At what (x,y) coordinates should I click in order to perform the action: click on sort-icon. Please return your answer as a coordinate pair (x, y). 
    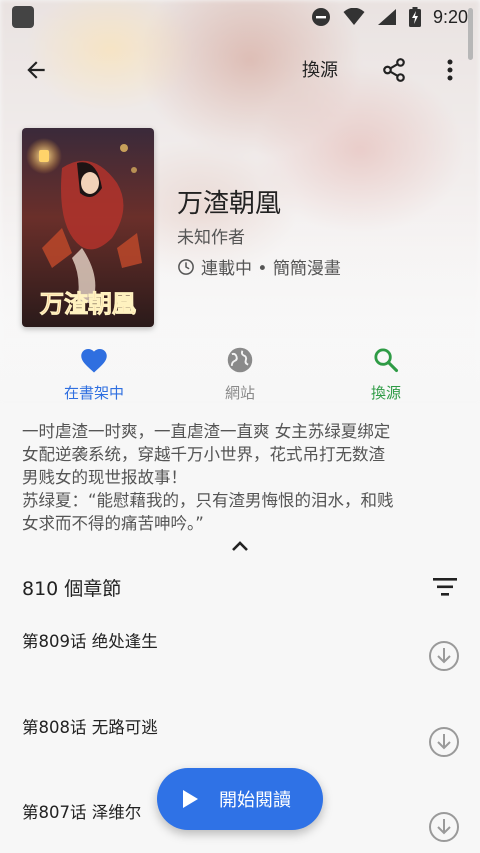
    Looking at the image, I should click on (445, 587).